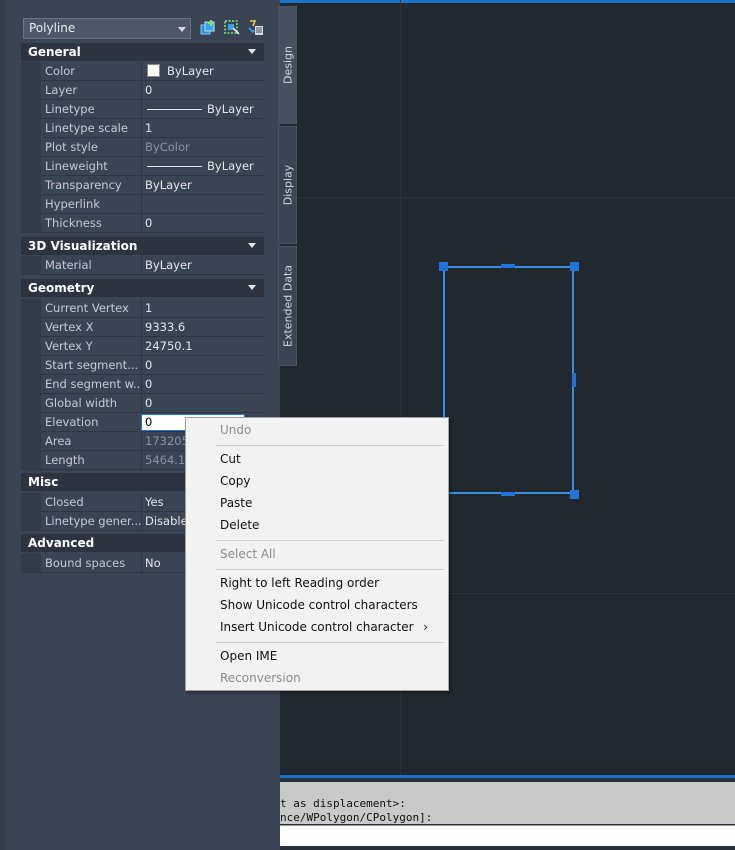  I want to click on tab-extended-data: Extended Data, so click(287, 306).